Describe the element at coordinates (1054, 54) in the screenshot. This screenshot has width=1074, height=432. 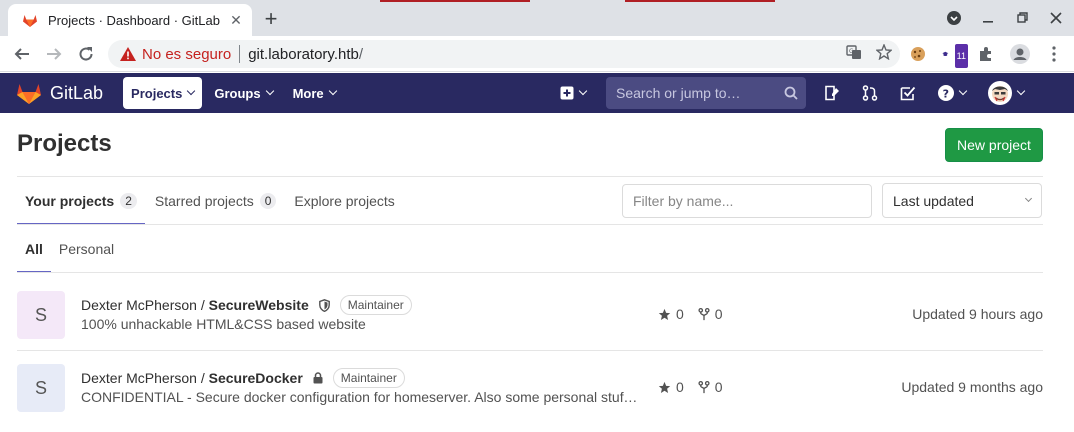
I see `browser-menu-icon` at that location.